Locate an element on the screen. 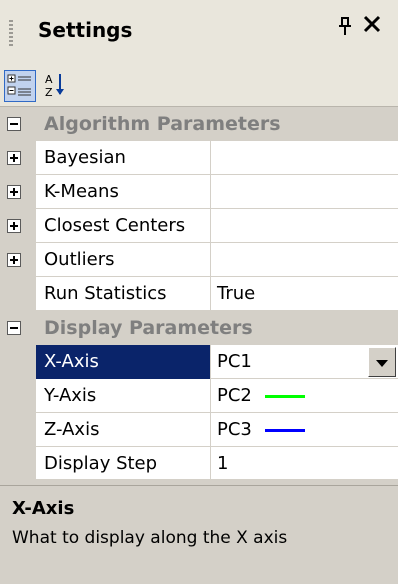 This screenshot has height=584, width=398. property-value: 1 is located at coordinates (222, 464).